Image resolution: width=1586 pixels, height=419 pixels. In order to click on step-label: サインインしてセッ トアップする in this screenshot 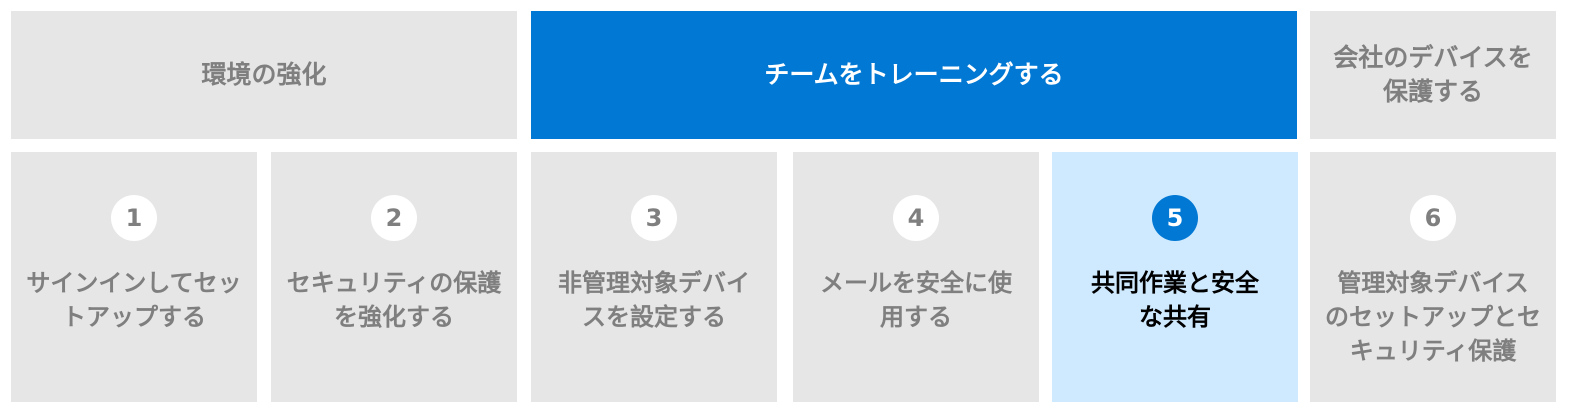, I will do `click(134, 300)`.